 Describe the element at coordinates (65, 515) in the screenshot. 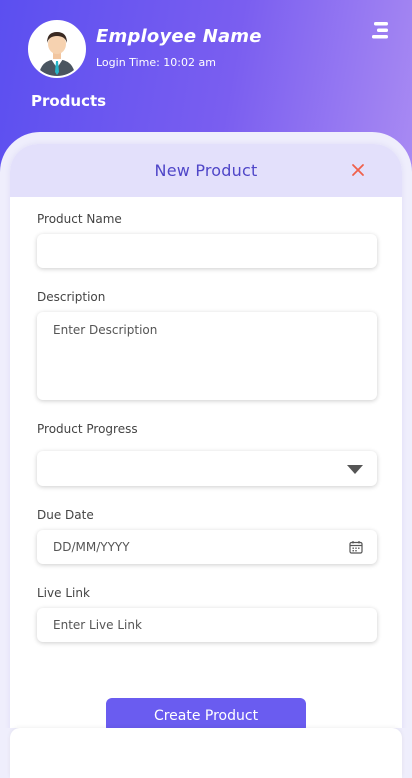

I see `due-date-label: Due Date` at that location.